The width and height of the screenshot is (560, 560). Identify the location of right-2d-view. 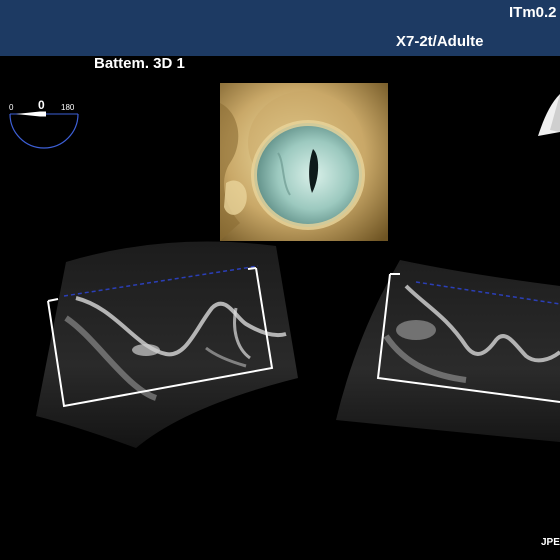
(448, 349).